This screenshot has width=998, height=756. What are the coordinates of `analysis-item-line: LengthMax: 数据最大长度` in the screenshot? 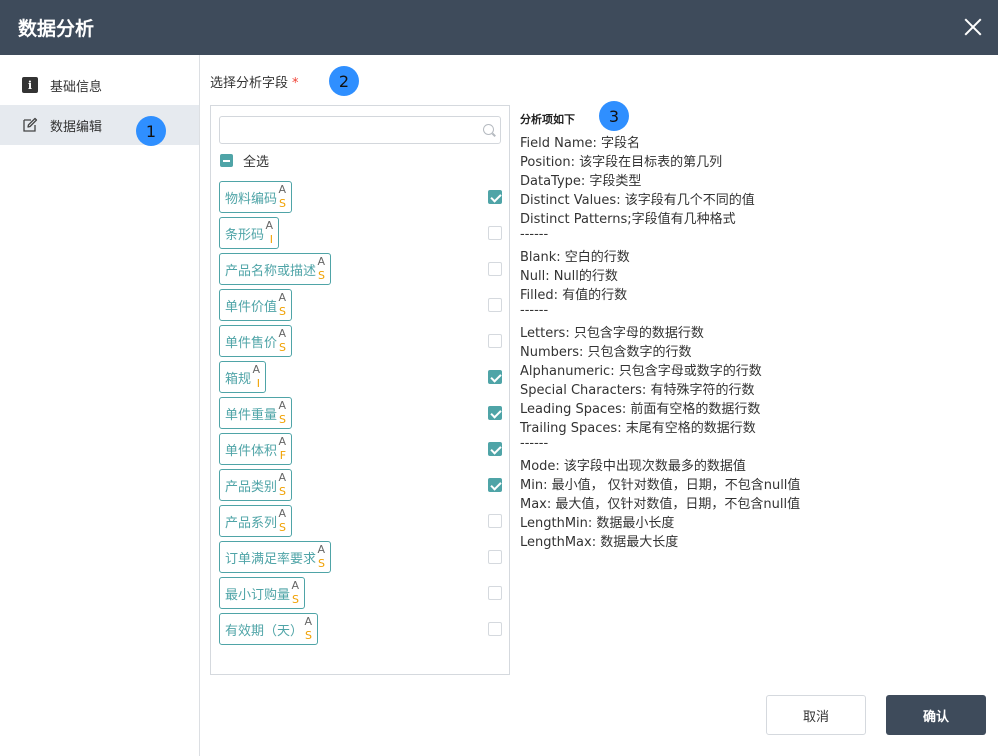 It's located at (599, 542).